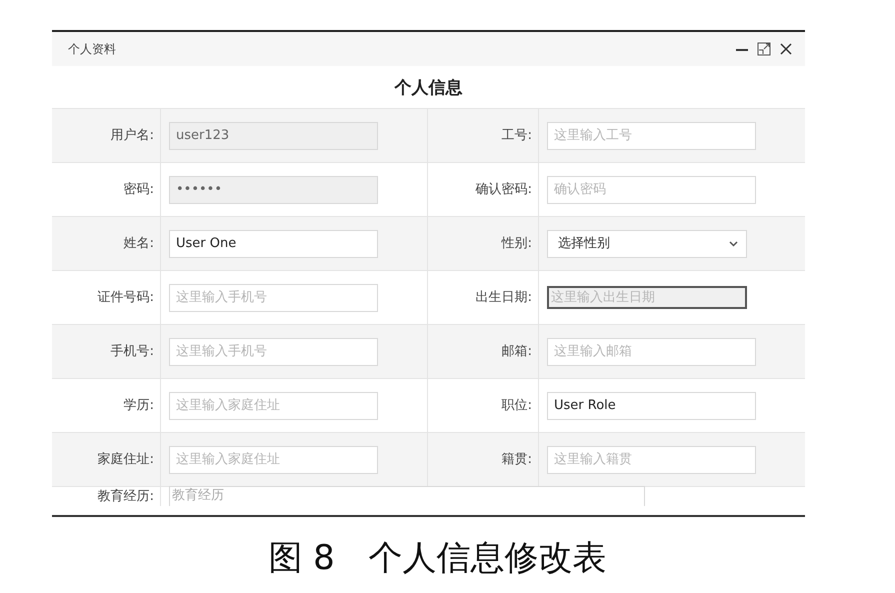  Describe the element at coordinates (651, 136) in the screenshot. I see `text-field: 这里输入工号` at that location.